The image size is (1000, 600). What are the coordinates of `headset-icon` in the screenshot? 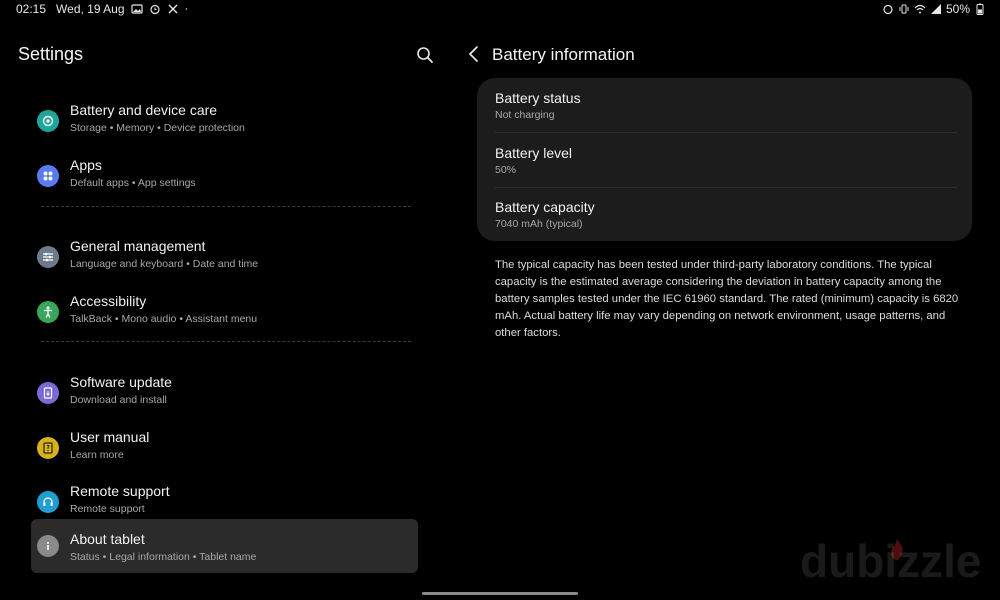 It's located at (48, 502).